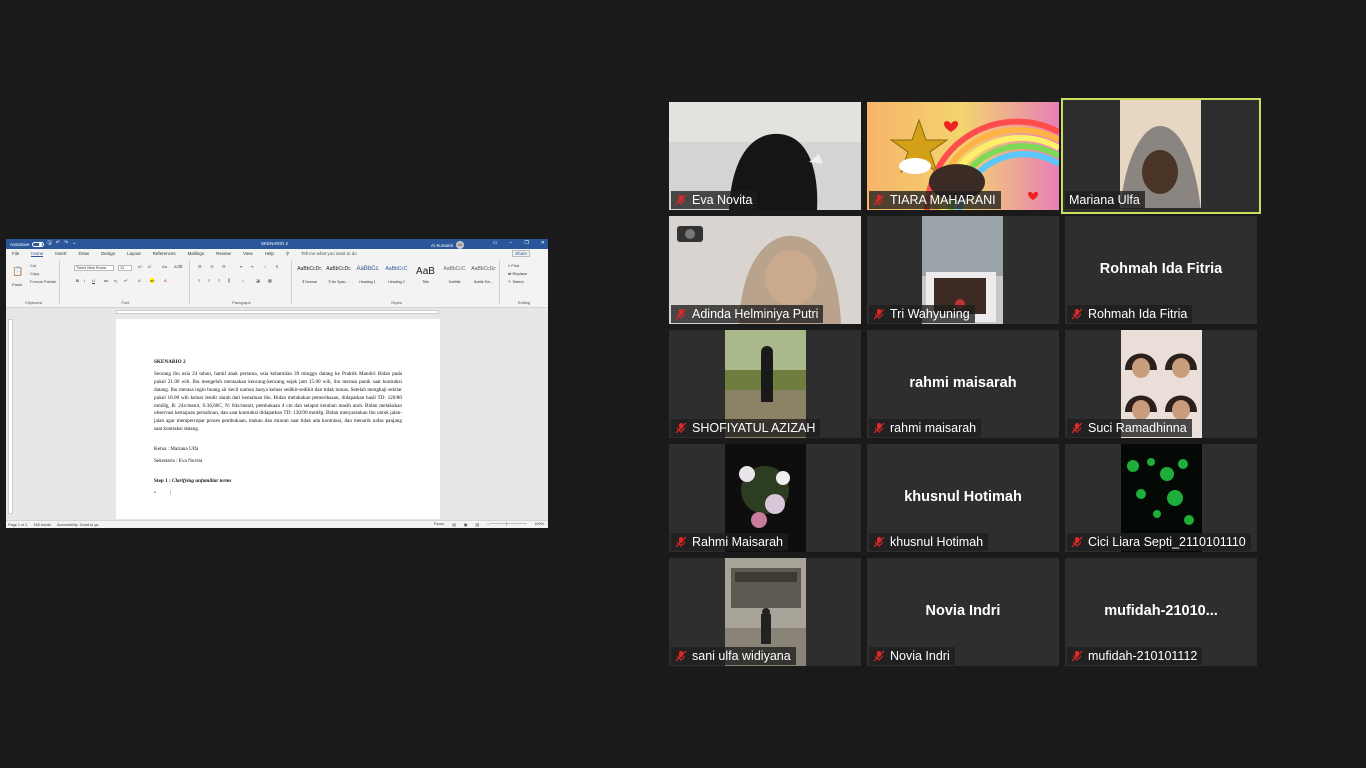 This screenshot has height=768, width=1366. I want to click on web-layout-icon: ▥, so click(477, 524).